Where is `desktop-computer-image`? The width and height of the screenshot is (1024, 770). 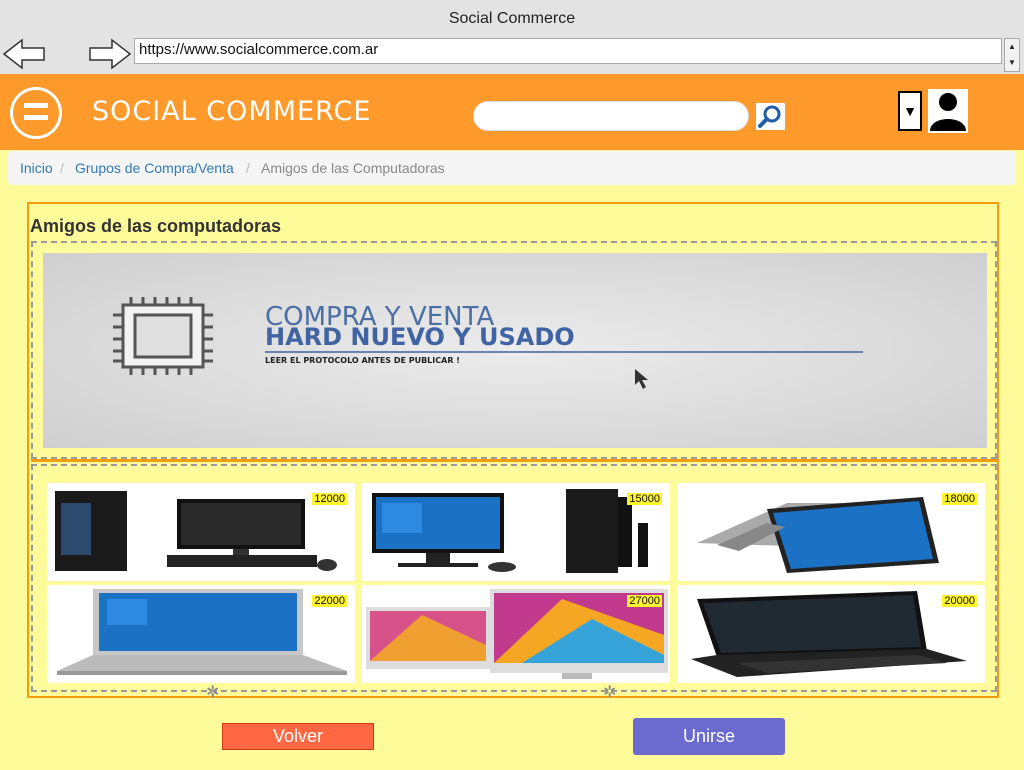
desktop-computer-image is located at coordinates (510, 531).